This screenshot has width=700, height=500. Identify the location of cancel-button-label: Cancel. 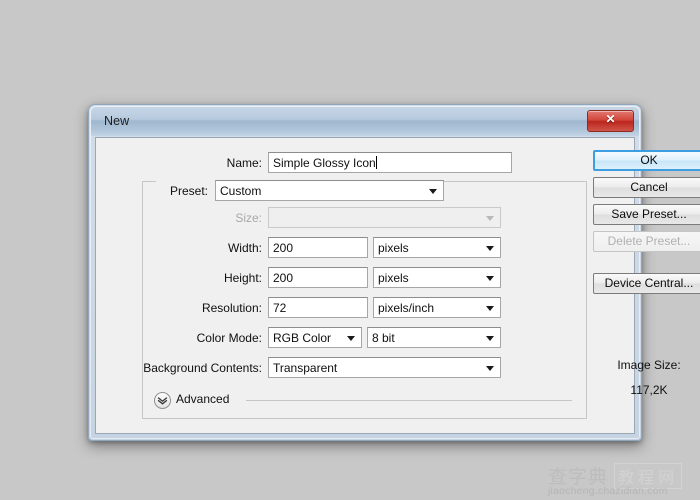
(649, 187).